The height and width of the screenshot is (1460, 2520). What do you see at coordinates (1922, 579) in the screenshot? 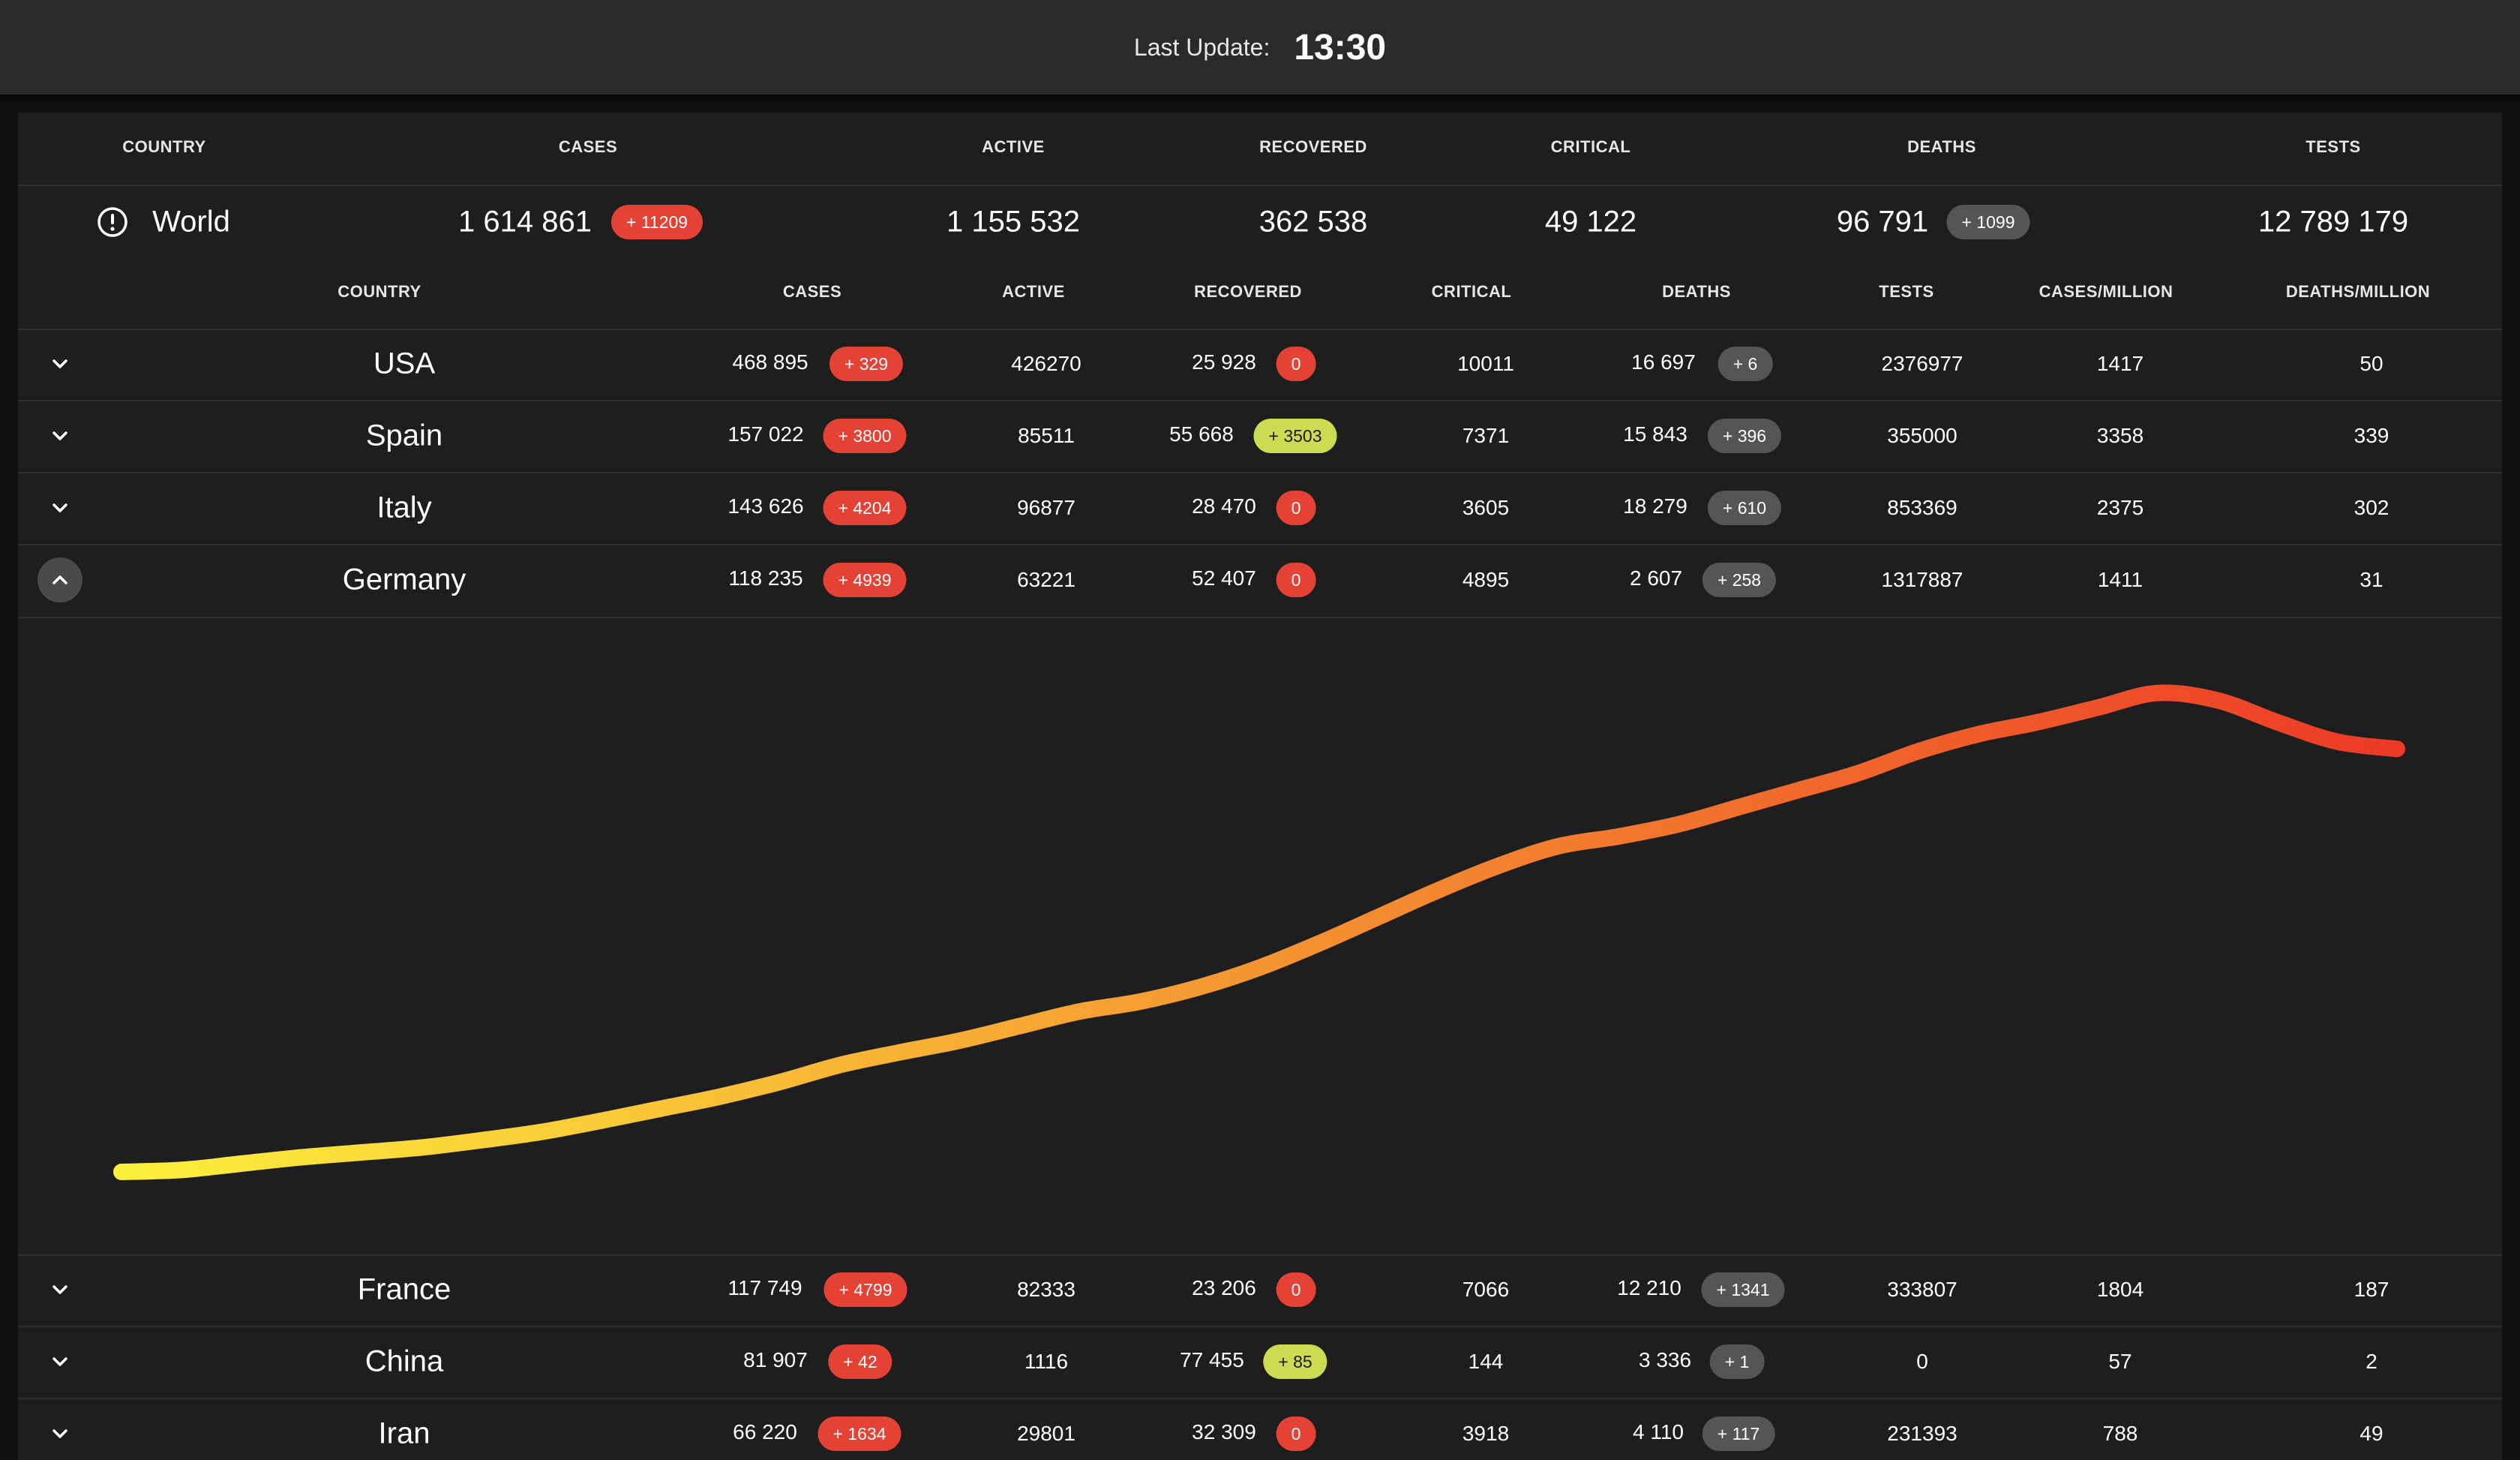
I see `tests-value: 1317887` at bounding box center [1922, 579].